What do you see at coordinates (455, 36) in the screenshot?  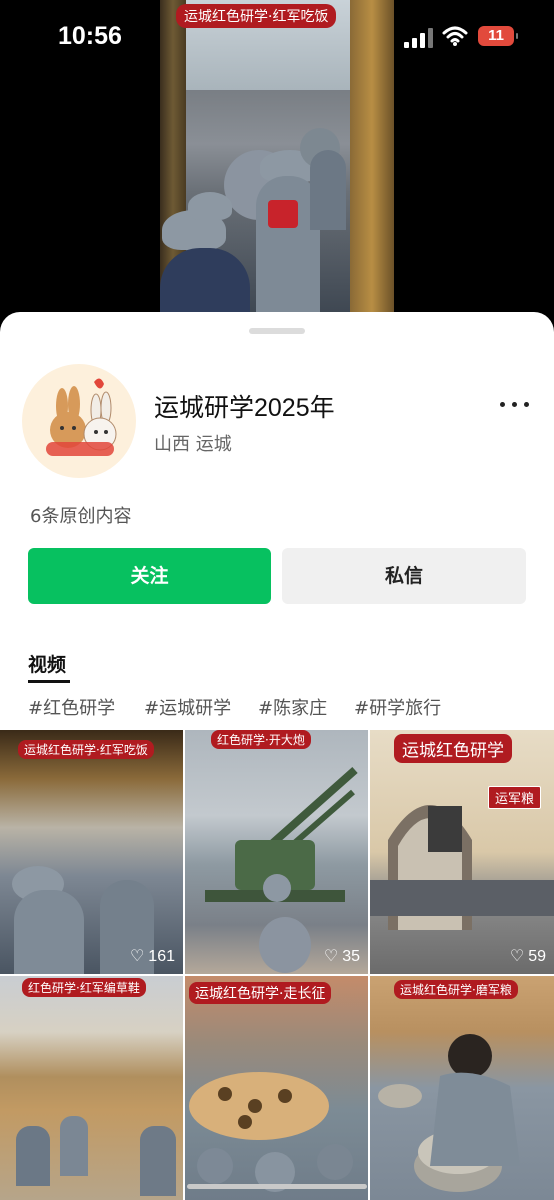 I see `wifi-icon` at bounding box center [455, 36].